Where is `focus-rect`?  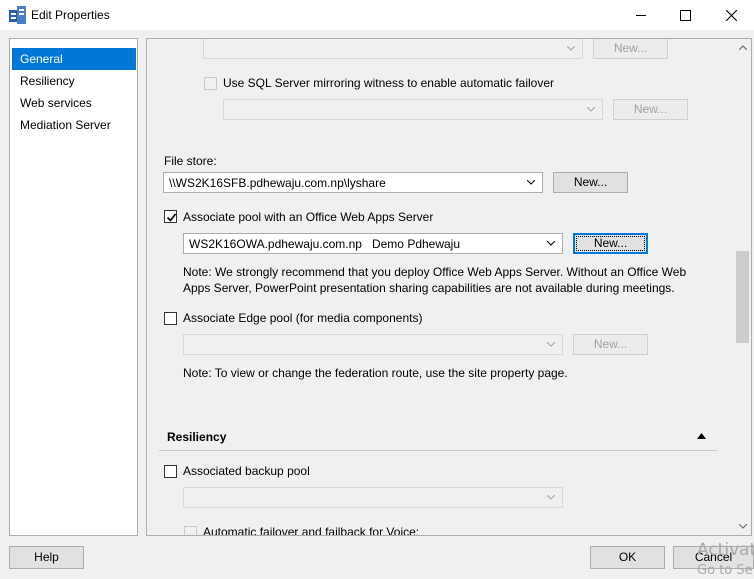
focus-rect is located at coordinates (610, 243).